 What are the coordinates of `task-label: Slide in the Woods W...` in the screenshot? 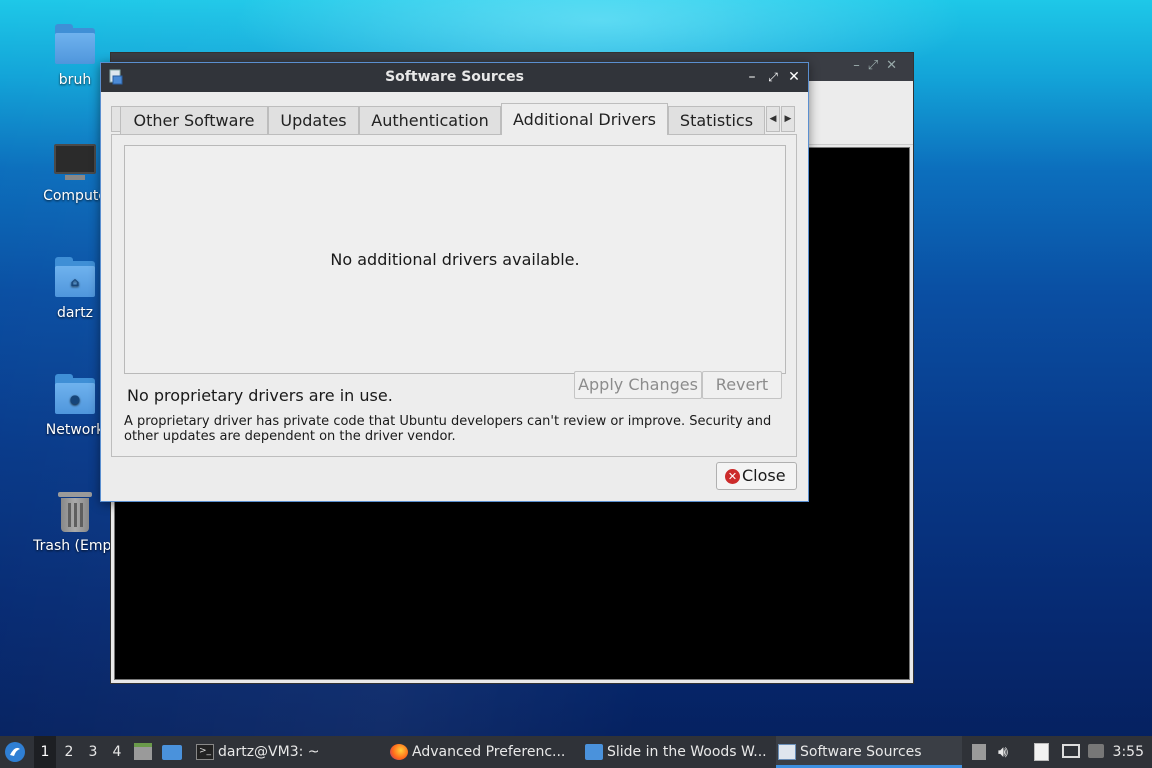 It's located at (687, 752).